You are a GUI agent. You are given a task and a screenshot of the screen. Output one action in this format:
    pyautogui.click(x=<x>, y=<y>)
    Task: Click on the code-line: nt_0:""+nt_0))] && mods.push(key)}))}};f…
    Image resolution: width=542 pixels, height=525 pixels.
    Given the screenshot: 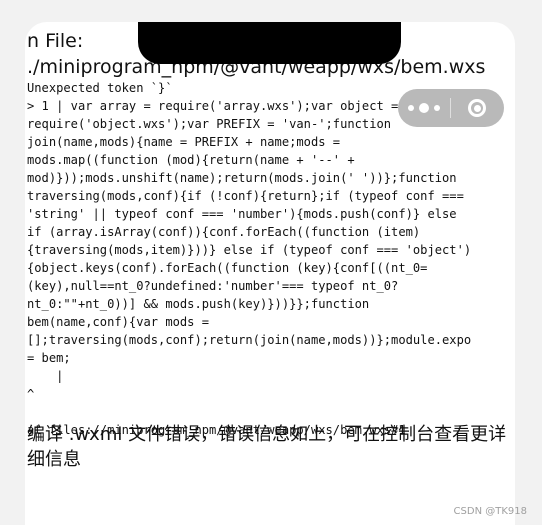 What is the action you would take?
    pyautogui.click(x=198, y=304)
    